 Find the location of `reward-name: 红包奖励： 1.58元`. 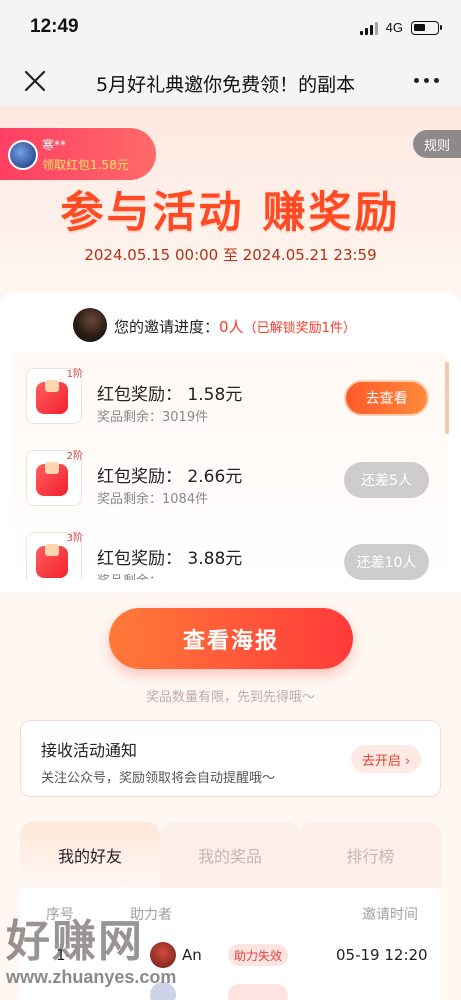

reward-name: 红包奖励： 1.58元 is located at coordinates (170, 395).